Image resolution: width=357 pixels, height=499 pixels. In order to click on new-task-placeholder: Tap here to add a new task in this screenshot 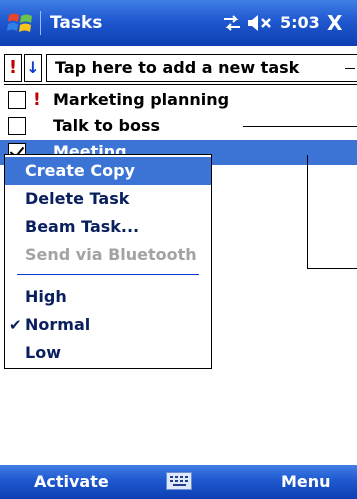, I will do `click(177, 67)`.